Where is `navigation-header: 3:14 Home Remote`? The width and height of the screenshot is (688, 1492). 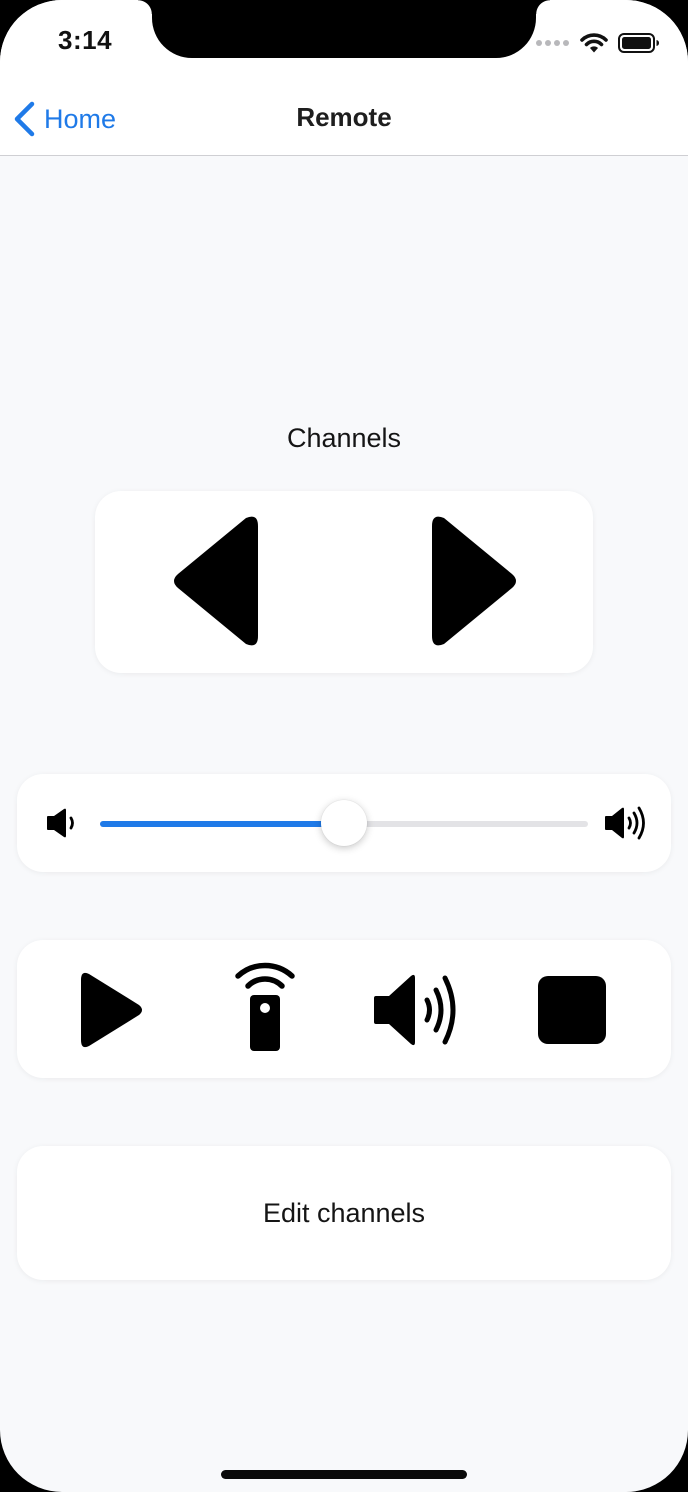
navigation-header: 3:14 Home Remote is located at coordinates (344, 78).